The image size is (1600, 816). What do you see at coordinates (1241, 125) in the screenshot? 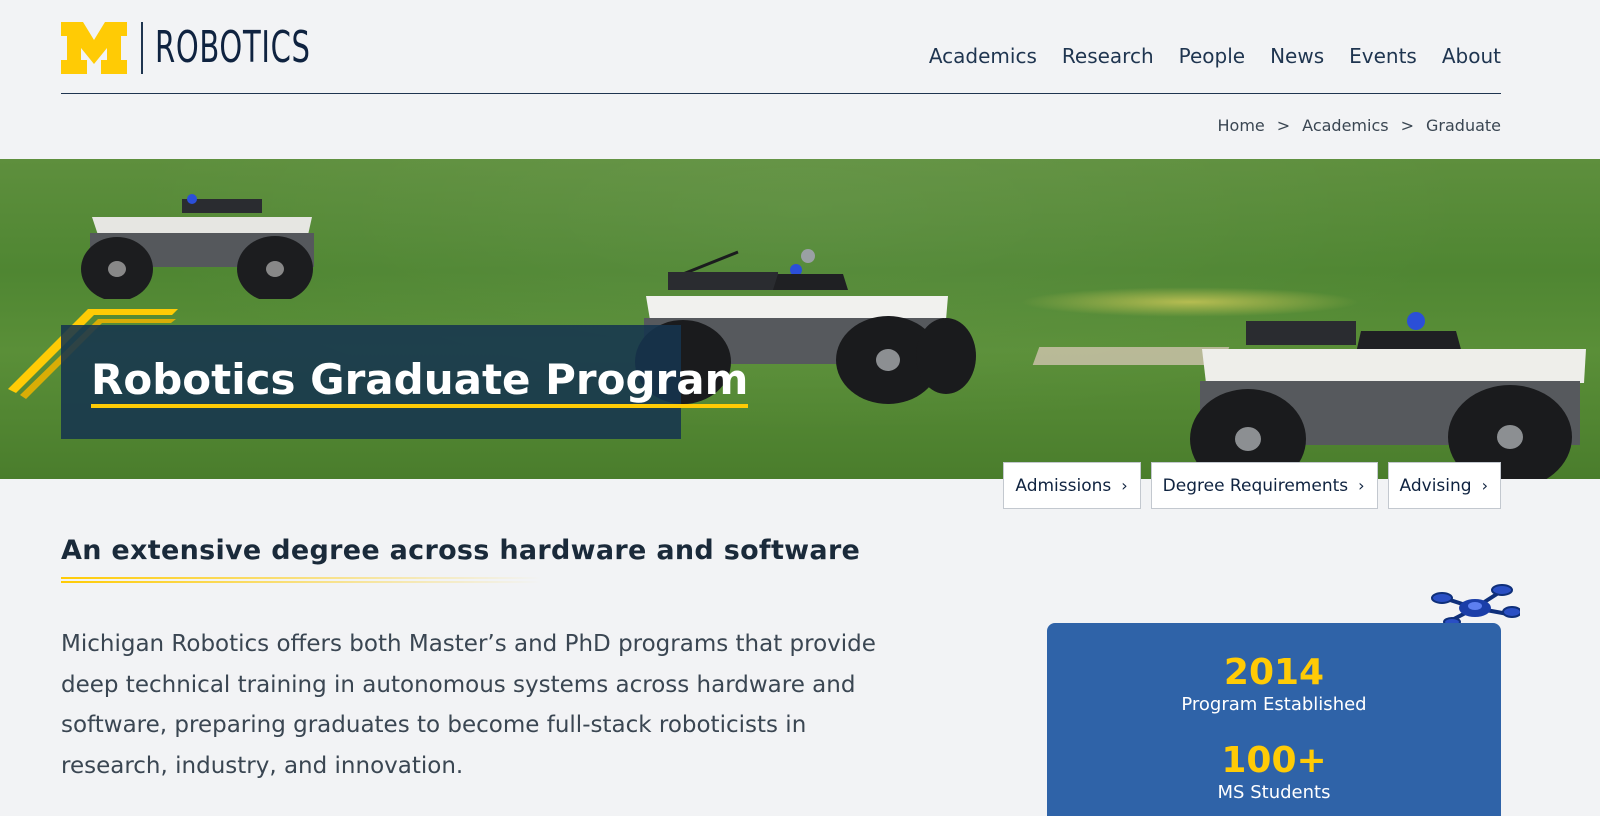
I see `breadcrumb-home: Home` at bounding box center [1241, 125].